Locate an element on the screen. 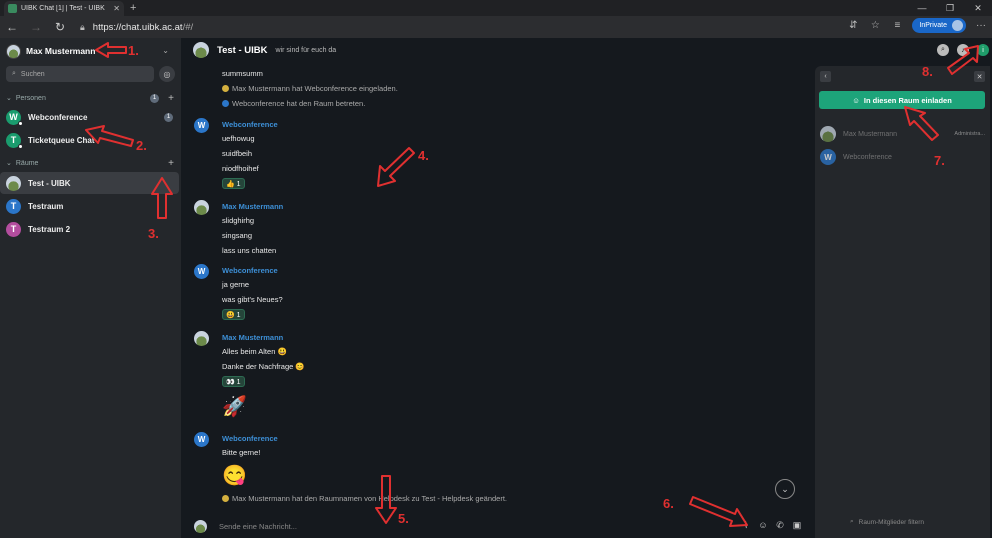 The height and width of the screenshot is (538, 992). sidebar-item-label: Ticketqueue Chat is located at coordinates (61, 140).